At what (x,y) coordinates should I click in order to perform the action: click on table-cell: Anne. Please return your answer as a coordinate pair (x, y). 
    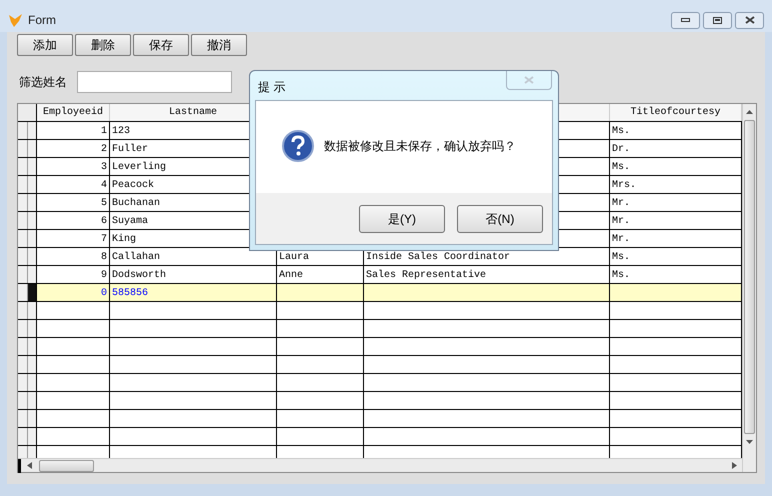
    Looking at the image, I should click on (291, 276).